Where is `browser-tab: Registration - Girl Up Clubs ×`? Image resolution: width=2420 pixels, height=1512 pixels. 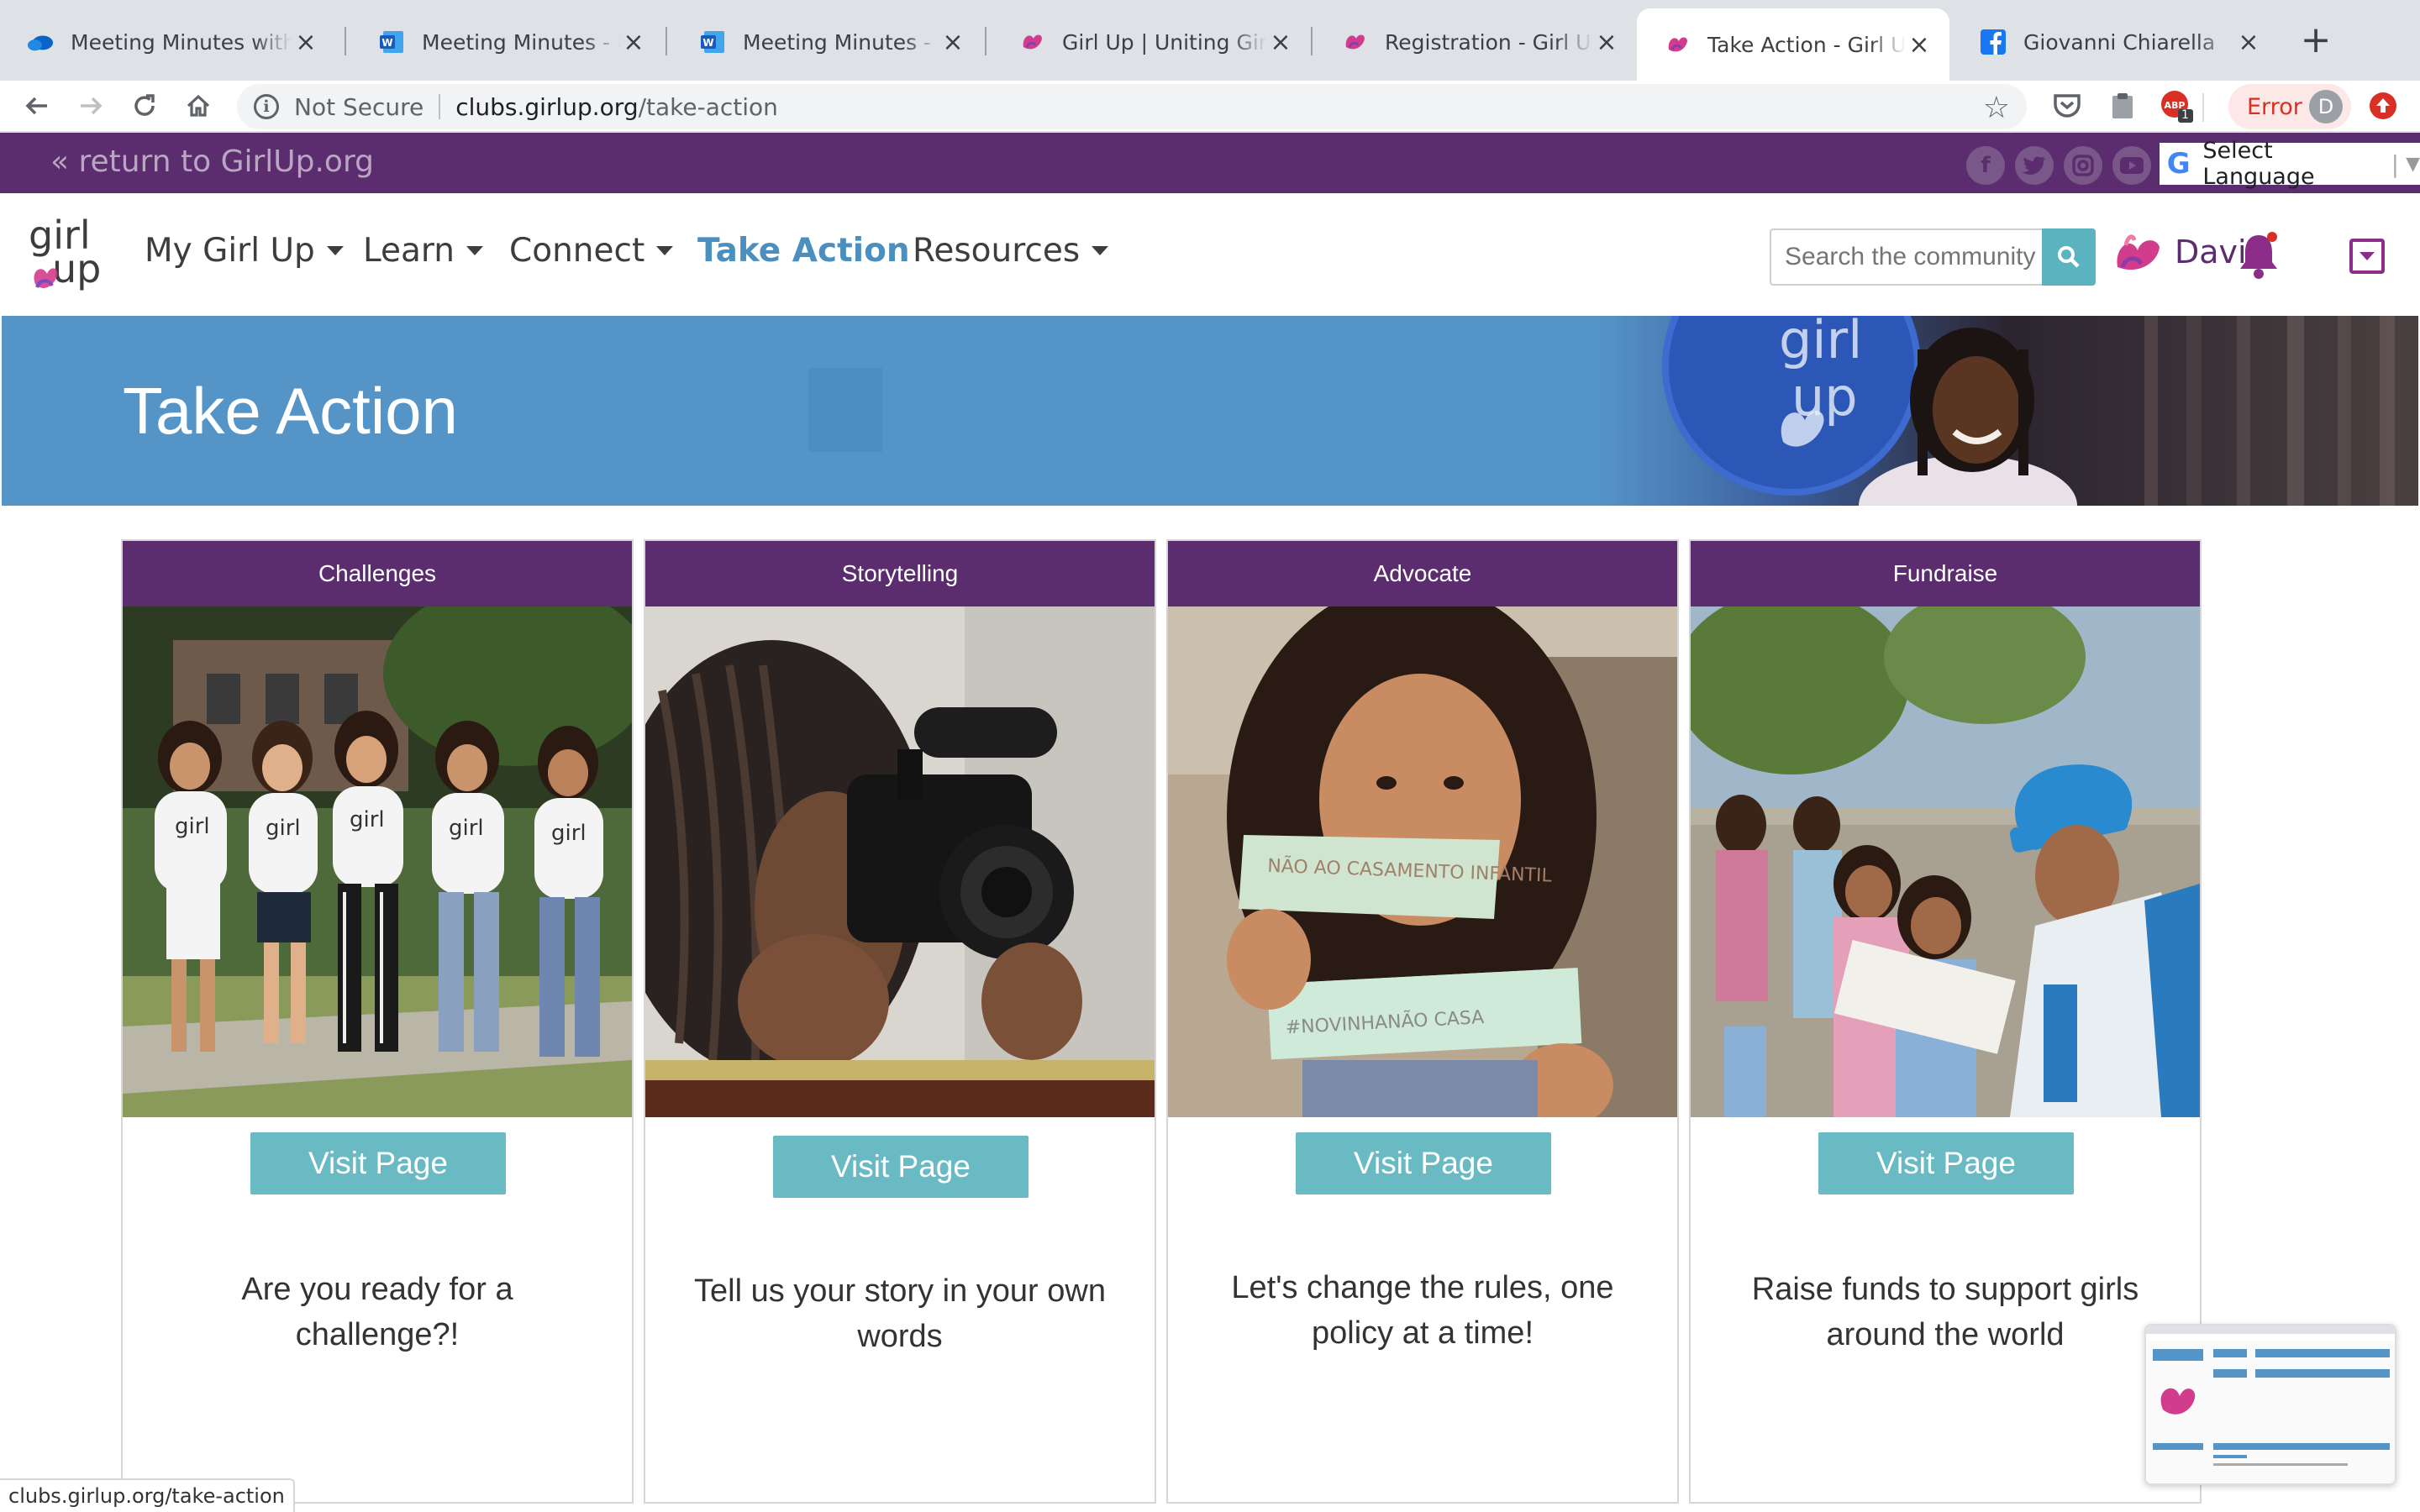
browser-tab: Registration - Girl Up Clubs × is located at coordinates (1475, 42).